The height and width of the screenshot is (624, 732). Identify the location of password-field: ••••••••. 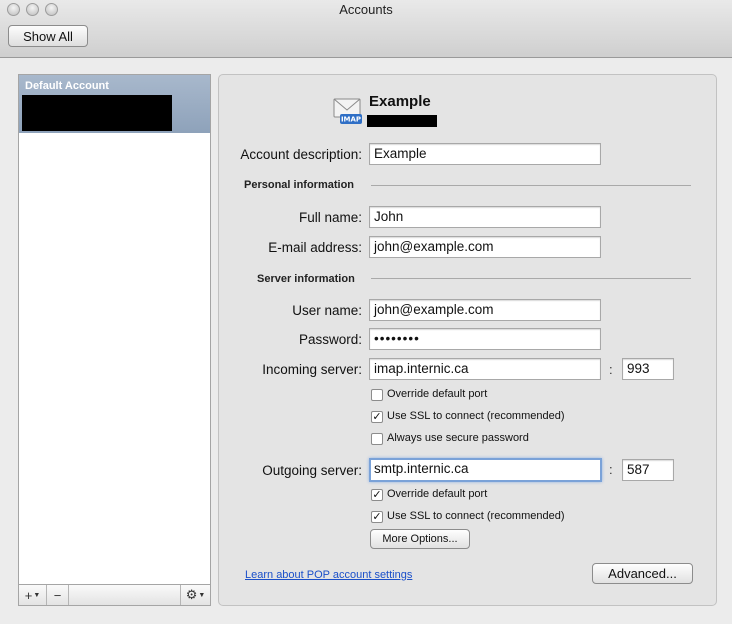
(485, 339).